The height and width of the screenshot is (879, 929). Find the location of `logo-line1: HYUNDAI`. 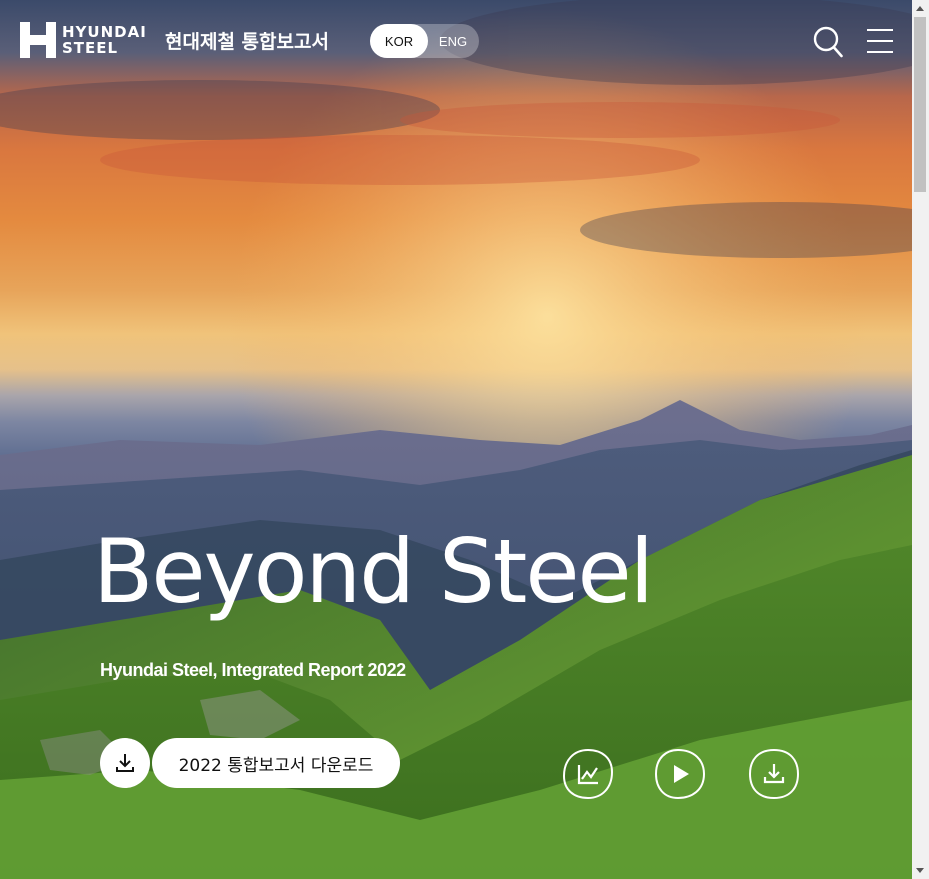

logo-line1: HYUNDAI is located at coordinates (104, 32).